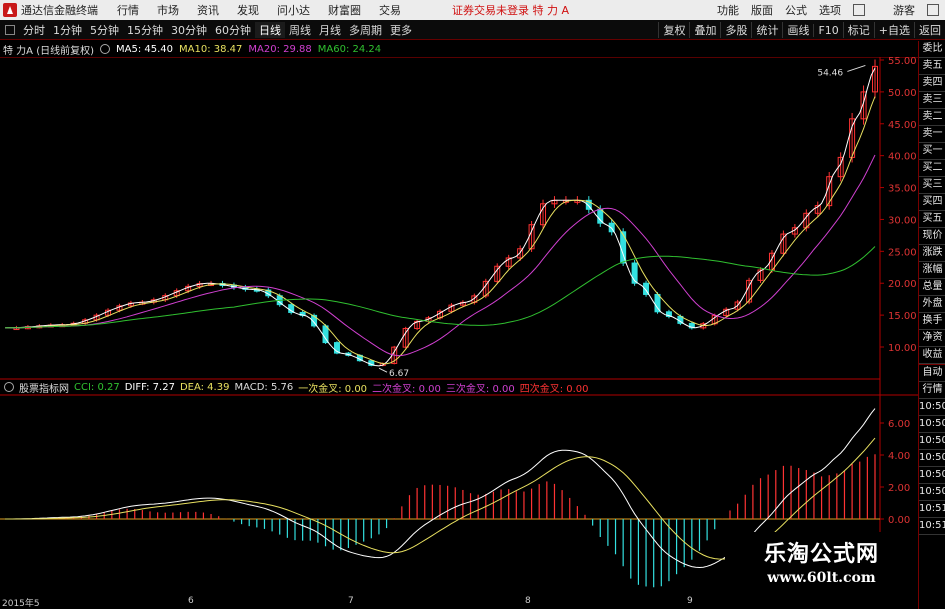 Image resolution: width=945 pixels, height=609 pixels. What do you see at coordinates (827, 30) in the screenshot?
I see `btn-f10: F10` at bounding box center [827, 30].